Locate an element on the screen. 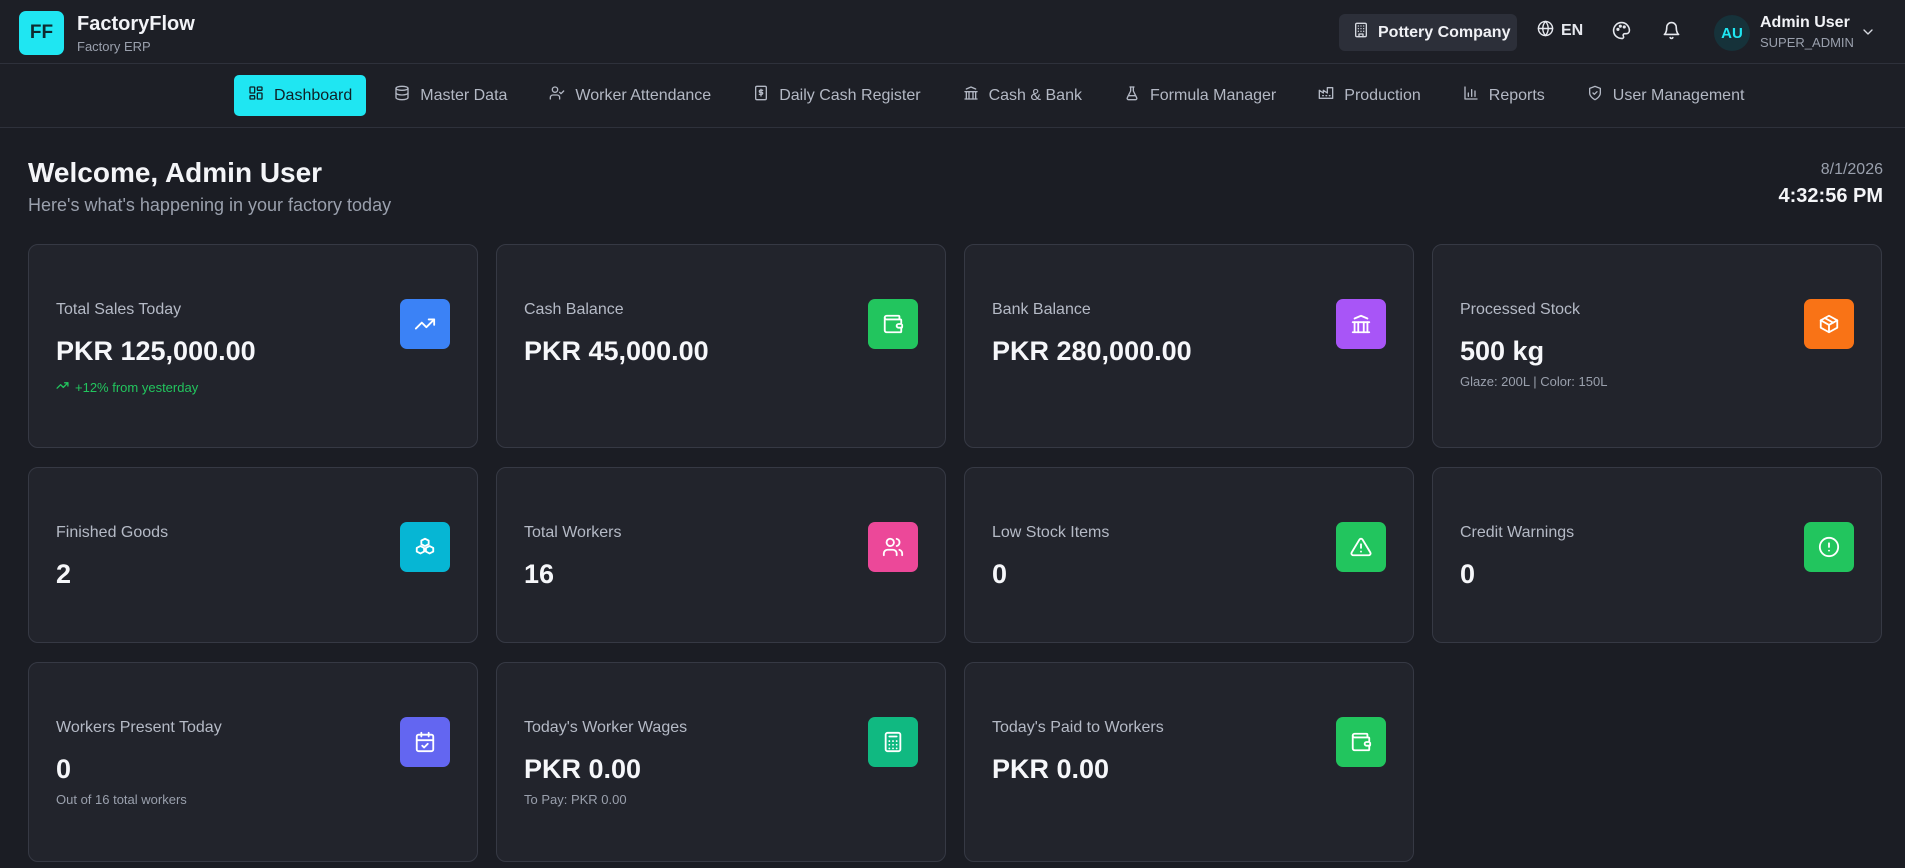 Image resolution: width=1905 pixels, height=868 pixels. card-label: Processed Stock is located at coordinates (1520, 309).